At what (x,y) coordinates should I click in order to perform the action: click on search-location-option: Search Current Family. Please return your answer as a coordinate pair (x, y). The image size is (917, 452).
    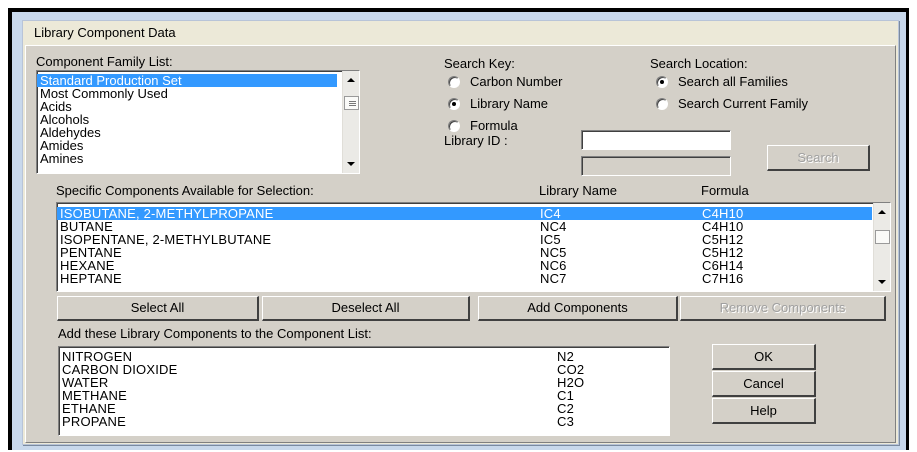
    Looking at the image, I should click on (732, 103).